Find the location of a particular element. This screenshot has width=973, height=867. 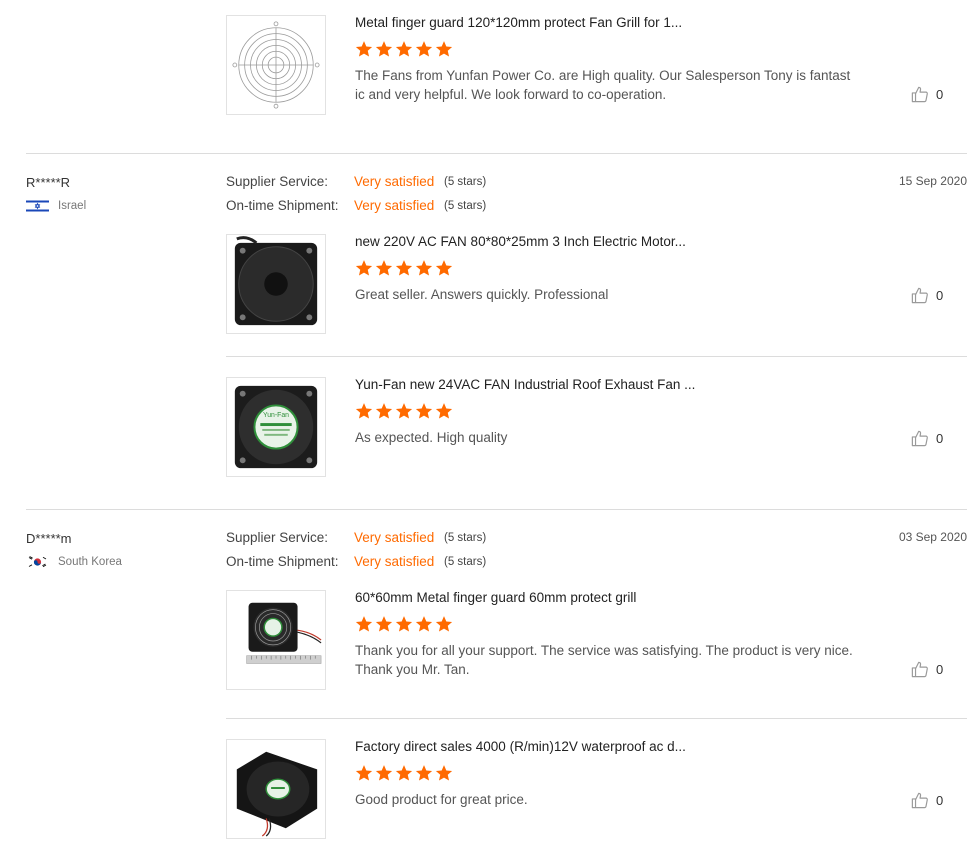

product-image: Yun-Fan is located at coordinates (276, 427).